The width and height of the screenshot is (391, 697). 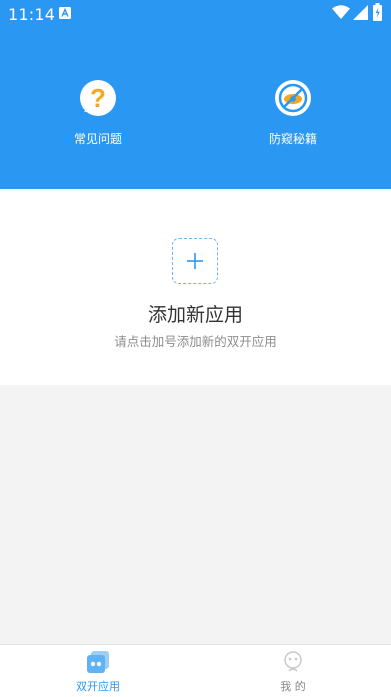 I want to click on faq-shortcut: ? 常见问题, so click(x=98, y=112).